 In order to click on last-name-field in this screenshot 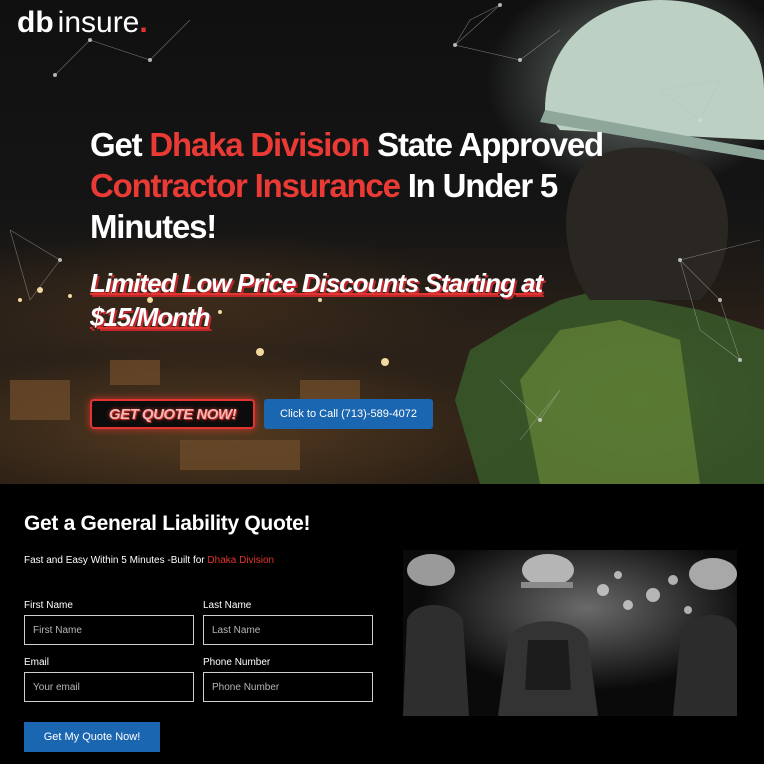, I will do `click(288, 630)`.